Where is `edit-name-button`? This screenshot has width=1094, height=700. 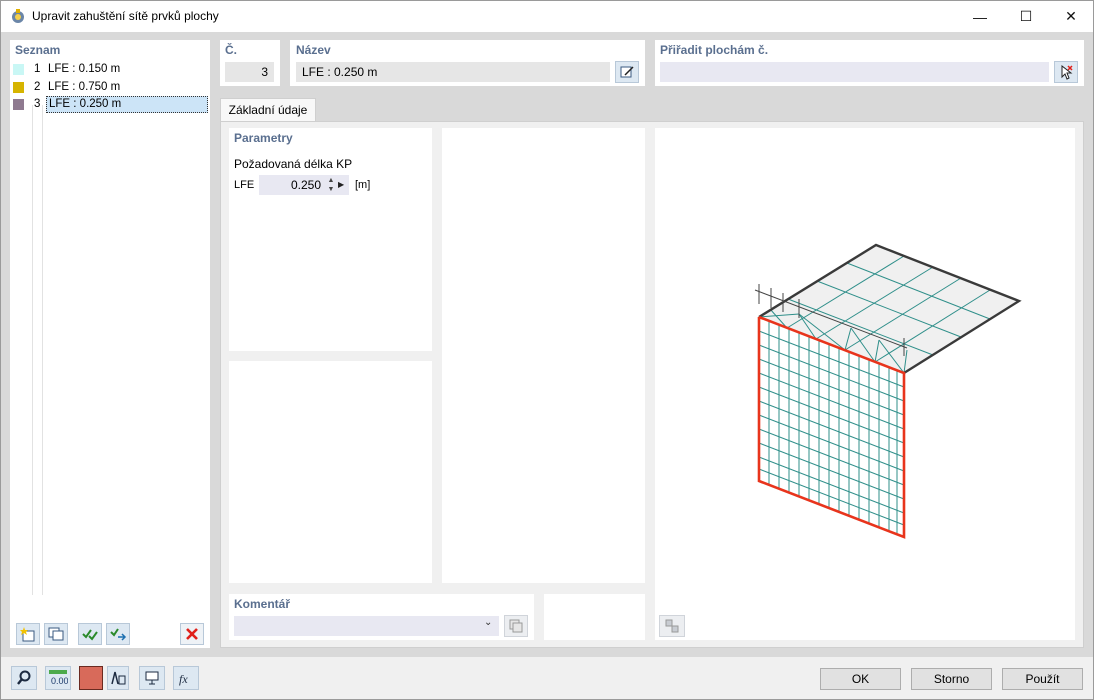
edit-name-button is located at coordinates (627, 72).